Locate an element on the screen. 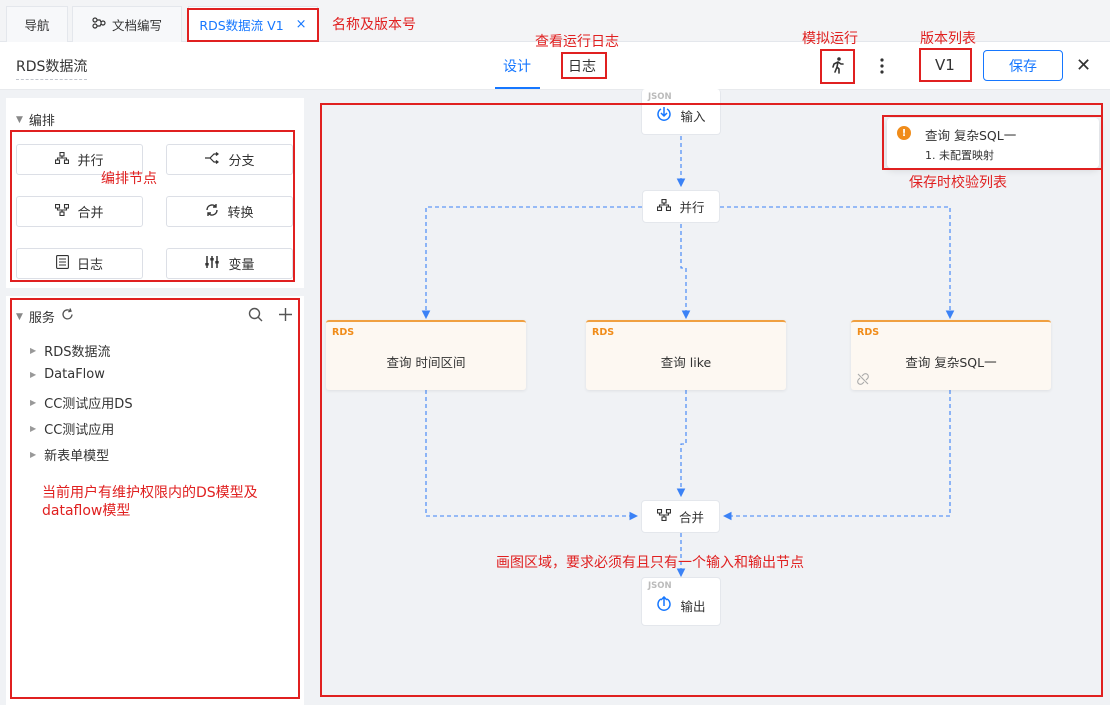  annotation-box-orch is located at coordinates (152, 206).